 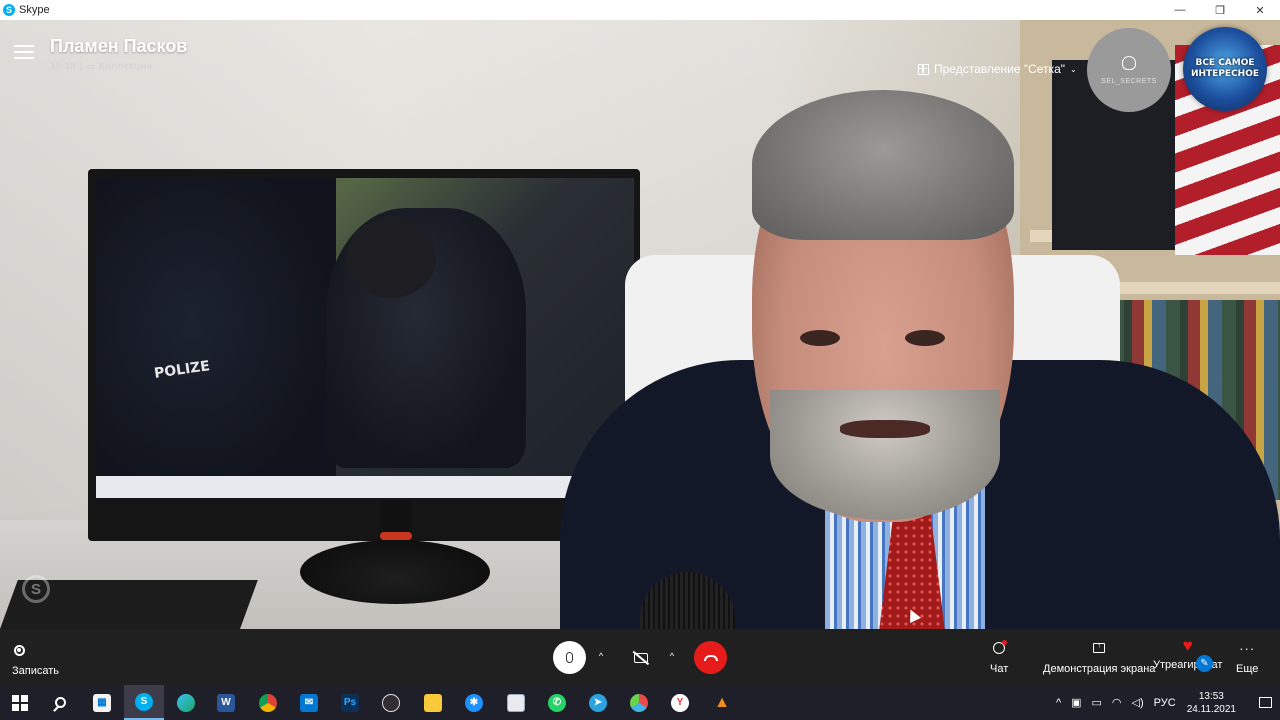 I want to click on video-hair, so click(x=883, y=165).